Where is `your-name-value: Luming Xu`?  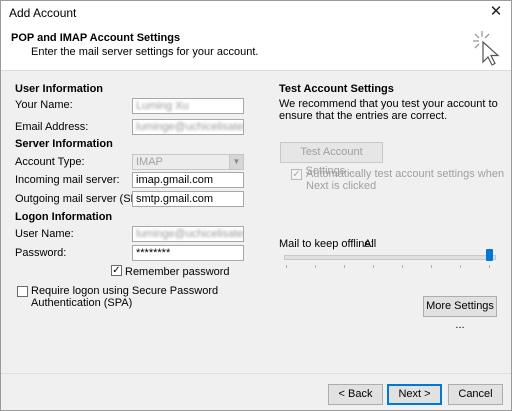 your-name-value: Luming Xu is located at coordinates (162, 106).